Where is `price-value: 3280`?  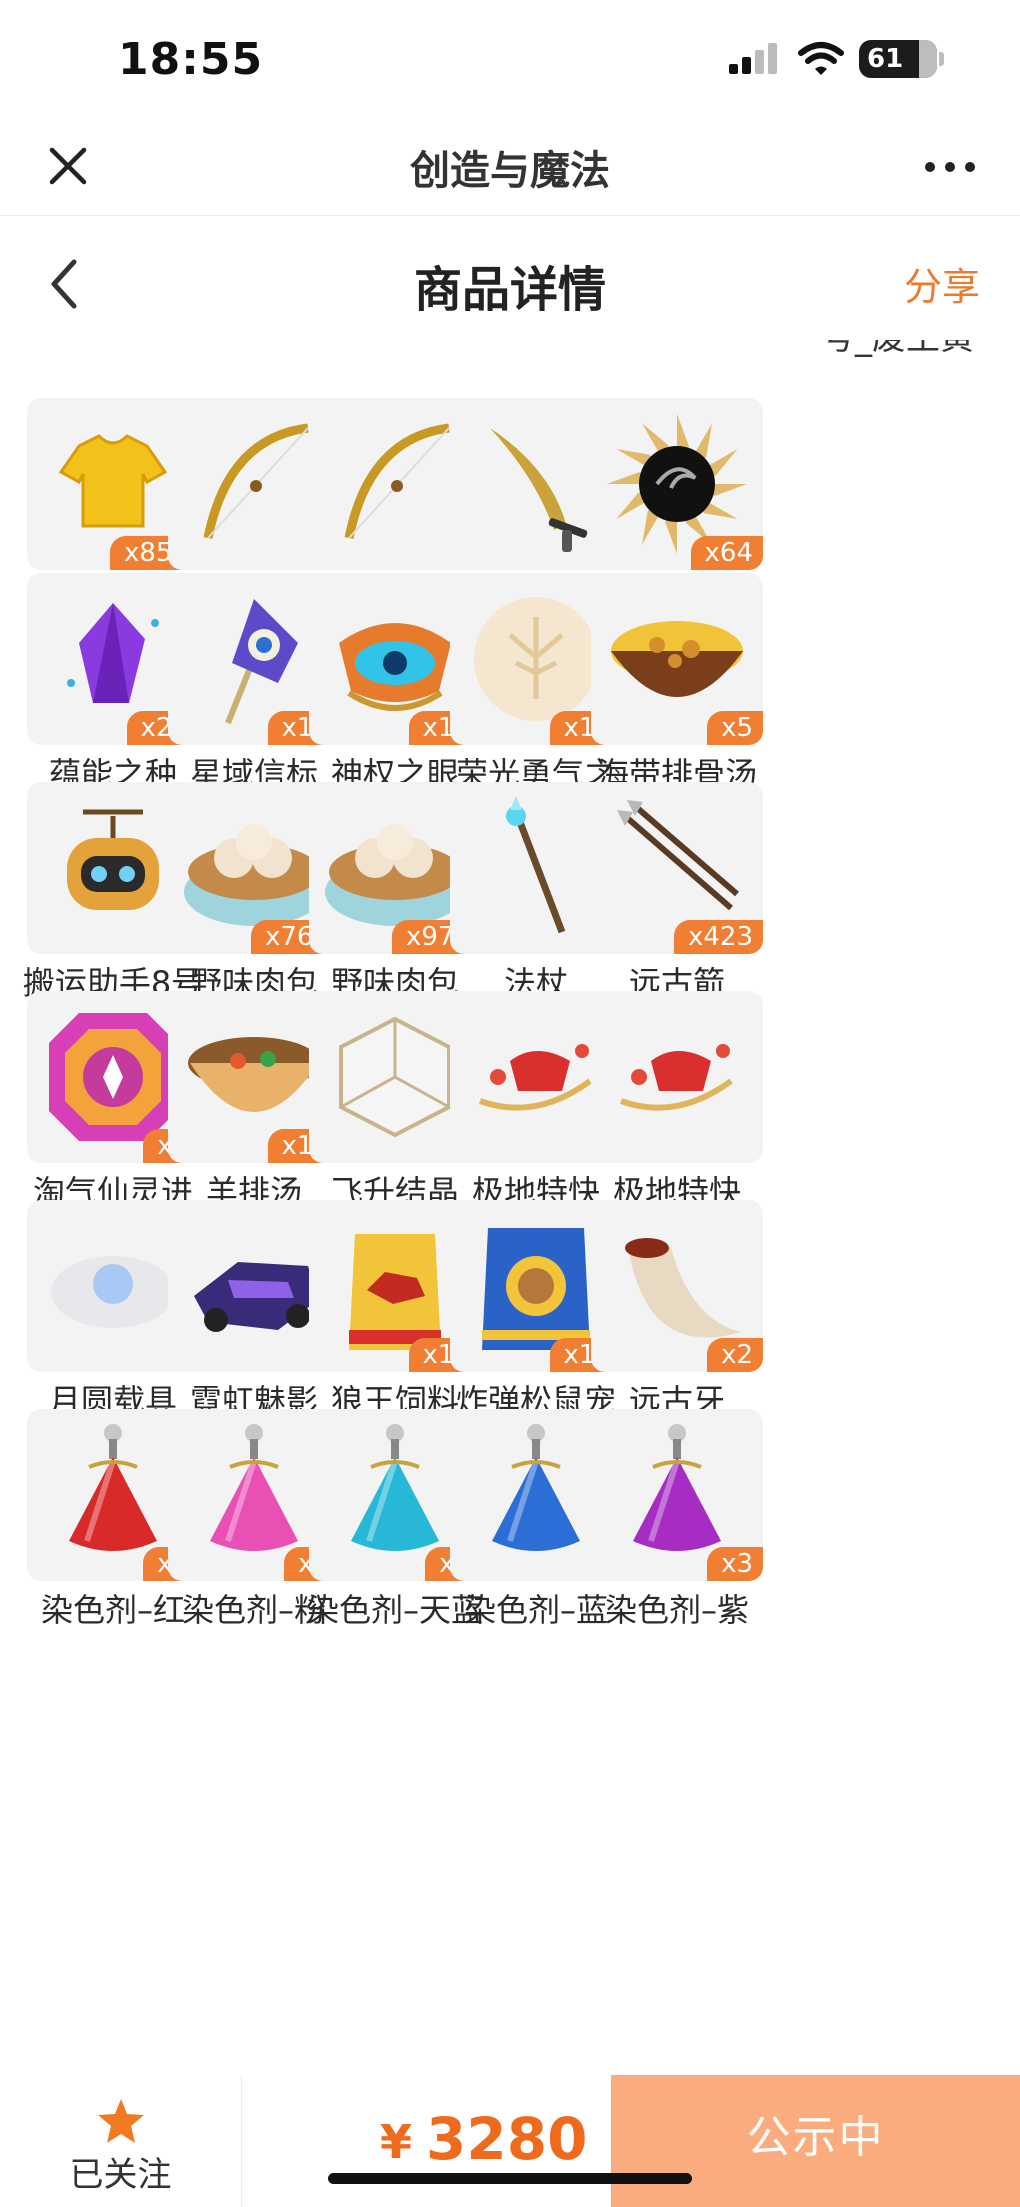 price-value: 3280 is located at coordinates (507, 2139).